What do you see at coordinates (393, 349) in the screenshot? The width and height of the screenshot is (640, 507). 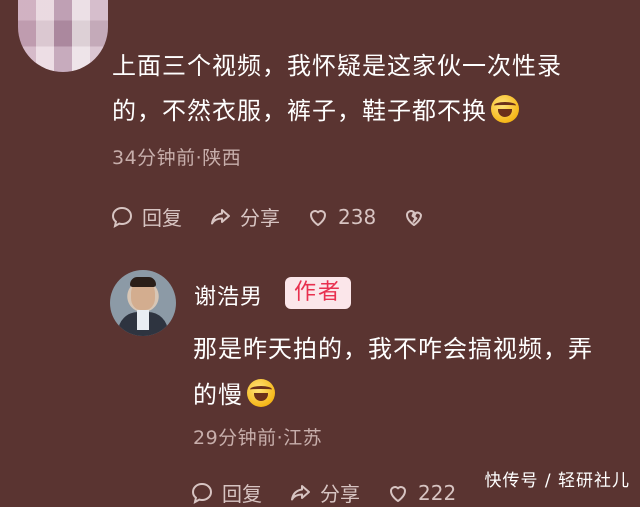 I see `reply-text-line1: 那是昨天拍的，我不咋会搞视频，弄` at bounding box center [393, 349].